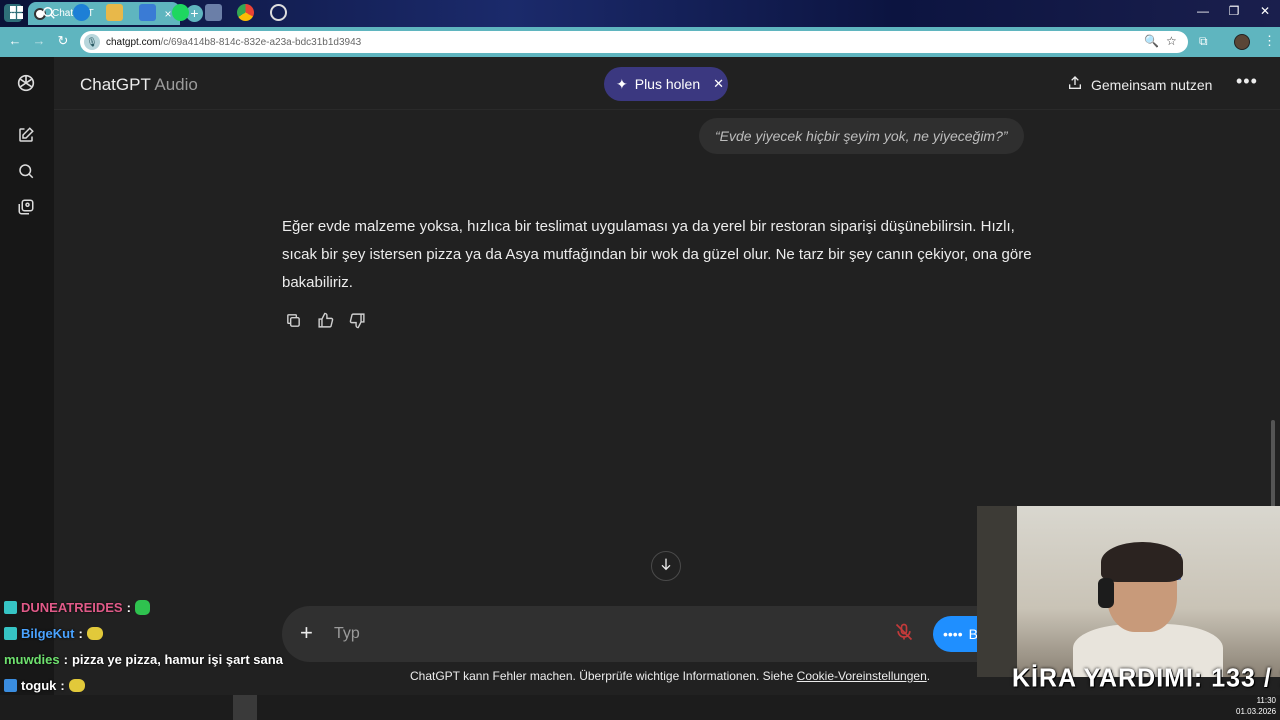  Describe the element at coordinates (16, 12) in the screenshot. I see `windows-start-icon` at that location.